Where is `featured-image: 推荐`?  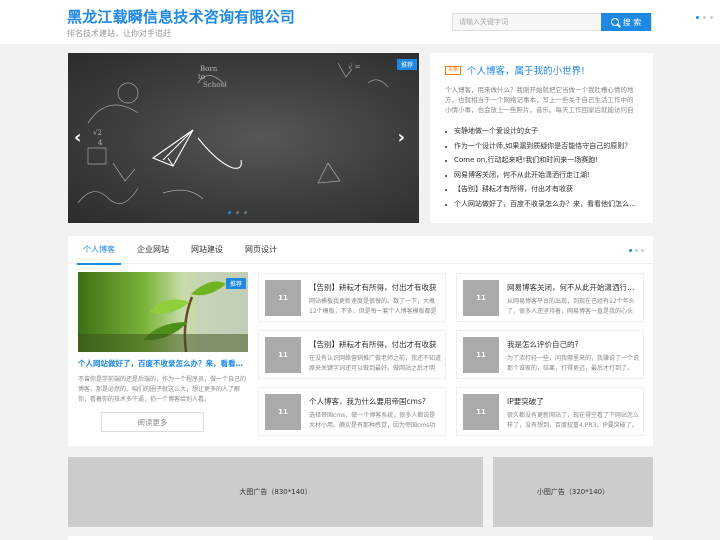 featured-image: 推荐 is located at coordinates (163, 312).